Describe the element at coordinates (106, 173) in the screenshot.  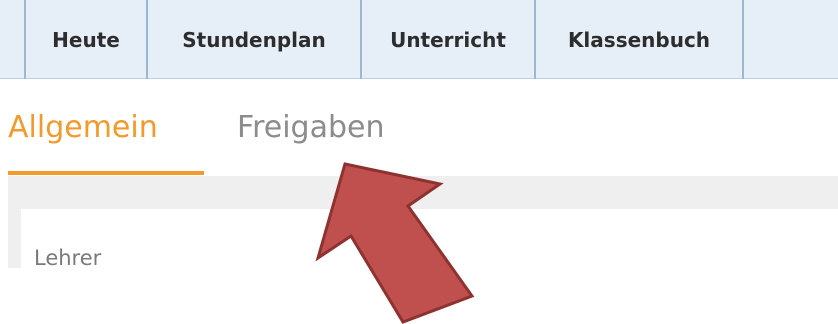
I see `active-tab-indicator` at that location.